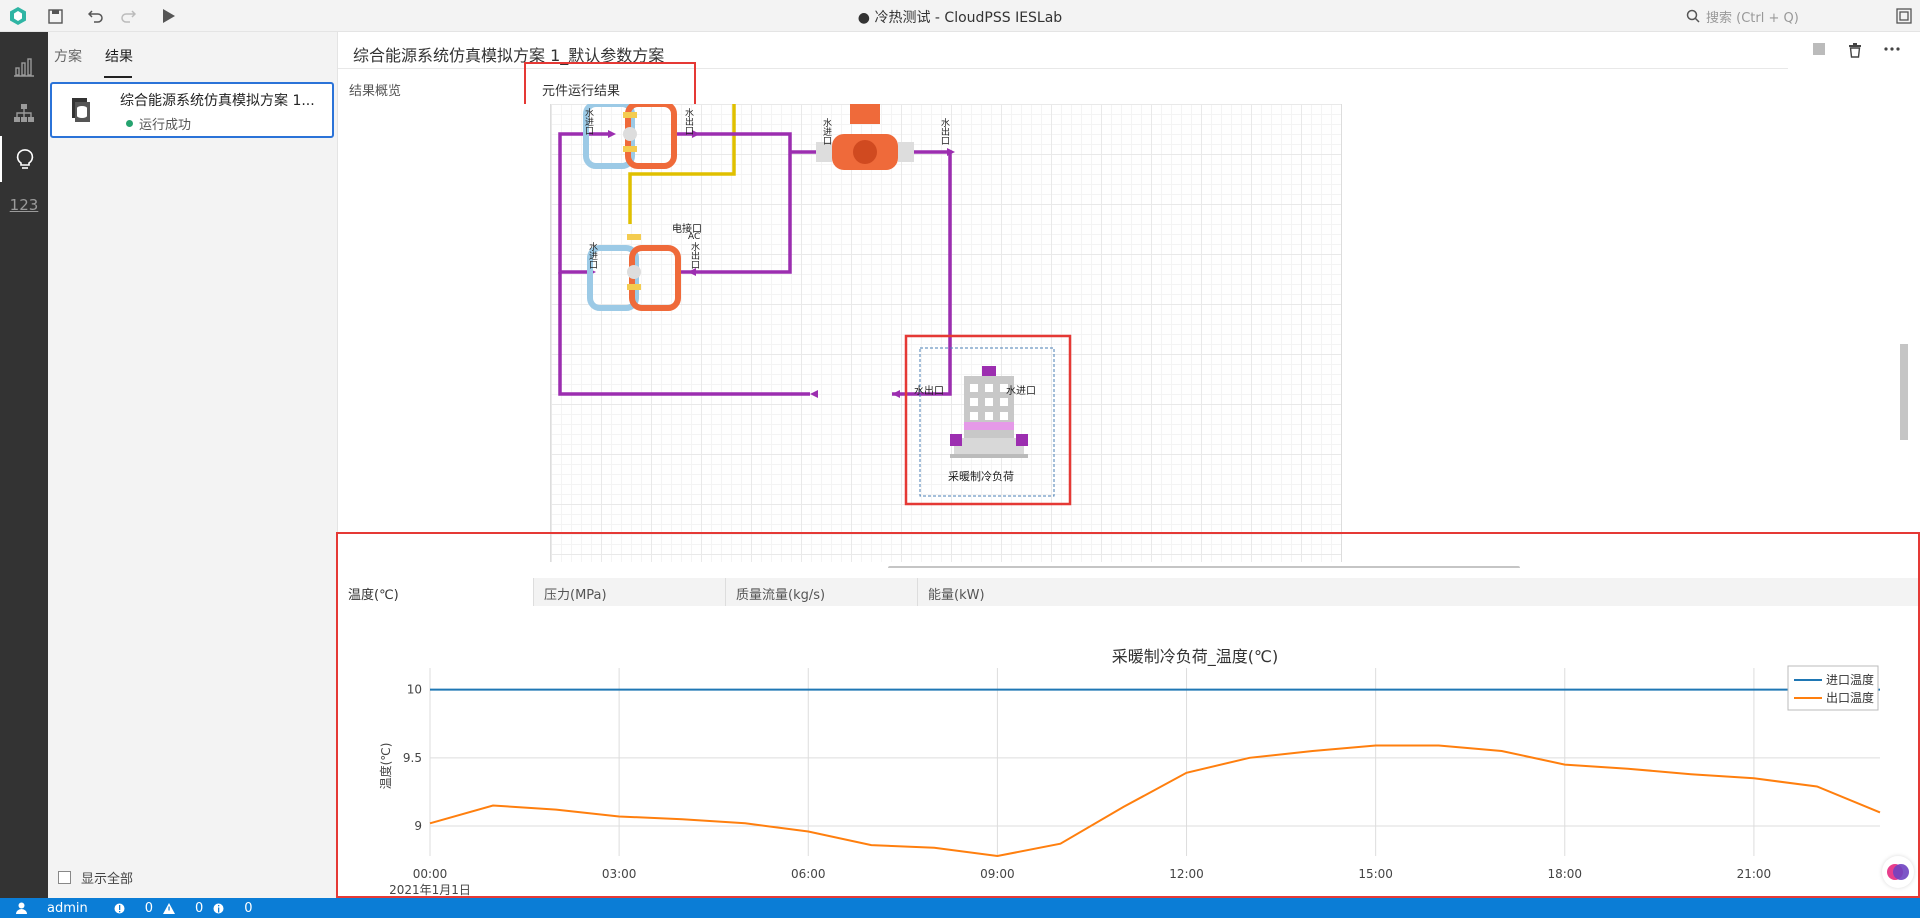  What do you see at coordinates (24, 159) in the screenshot?
I see `lightbulb-icon` at bounding box center [24, 159].